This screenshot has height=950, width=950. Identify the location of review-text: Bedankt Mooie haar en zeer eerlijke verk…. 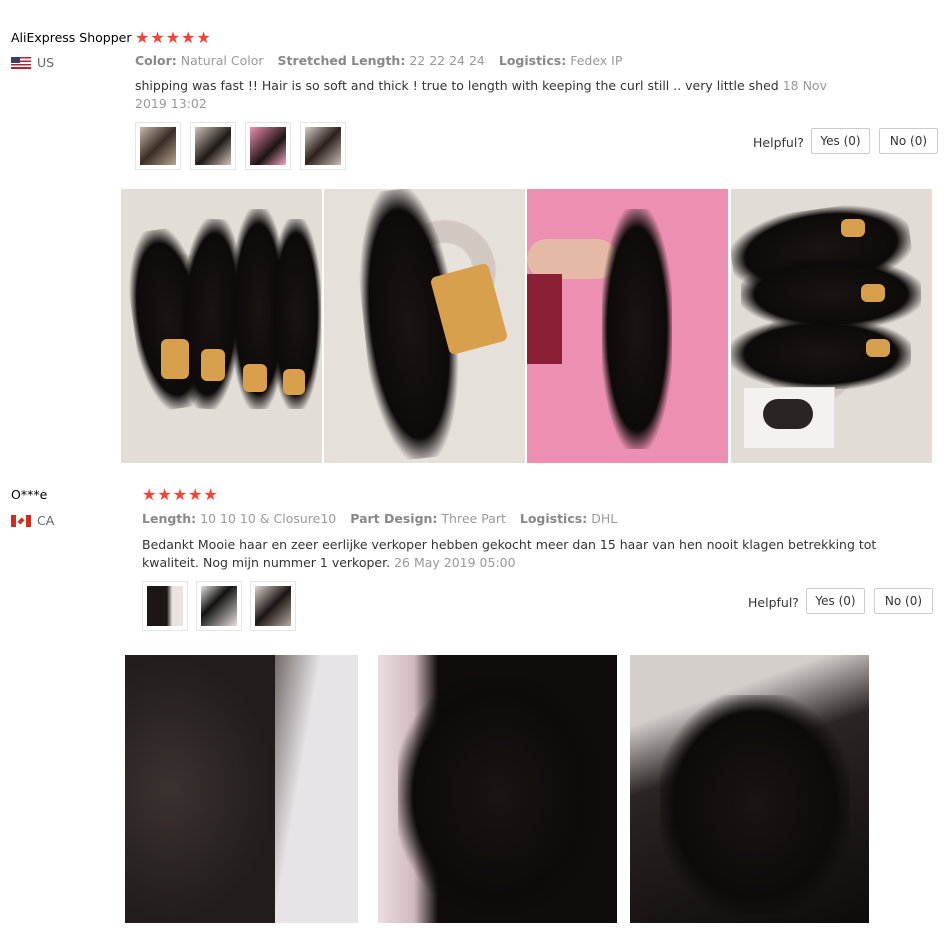
(522, 554).